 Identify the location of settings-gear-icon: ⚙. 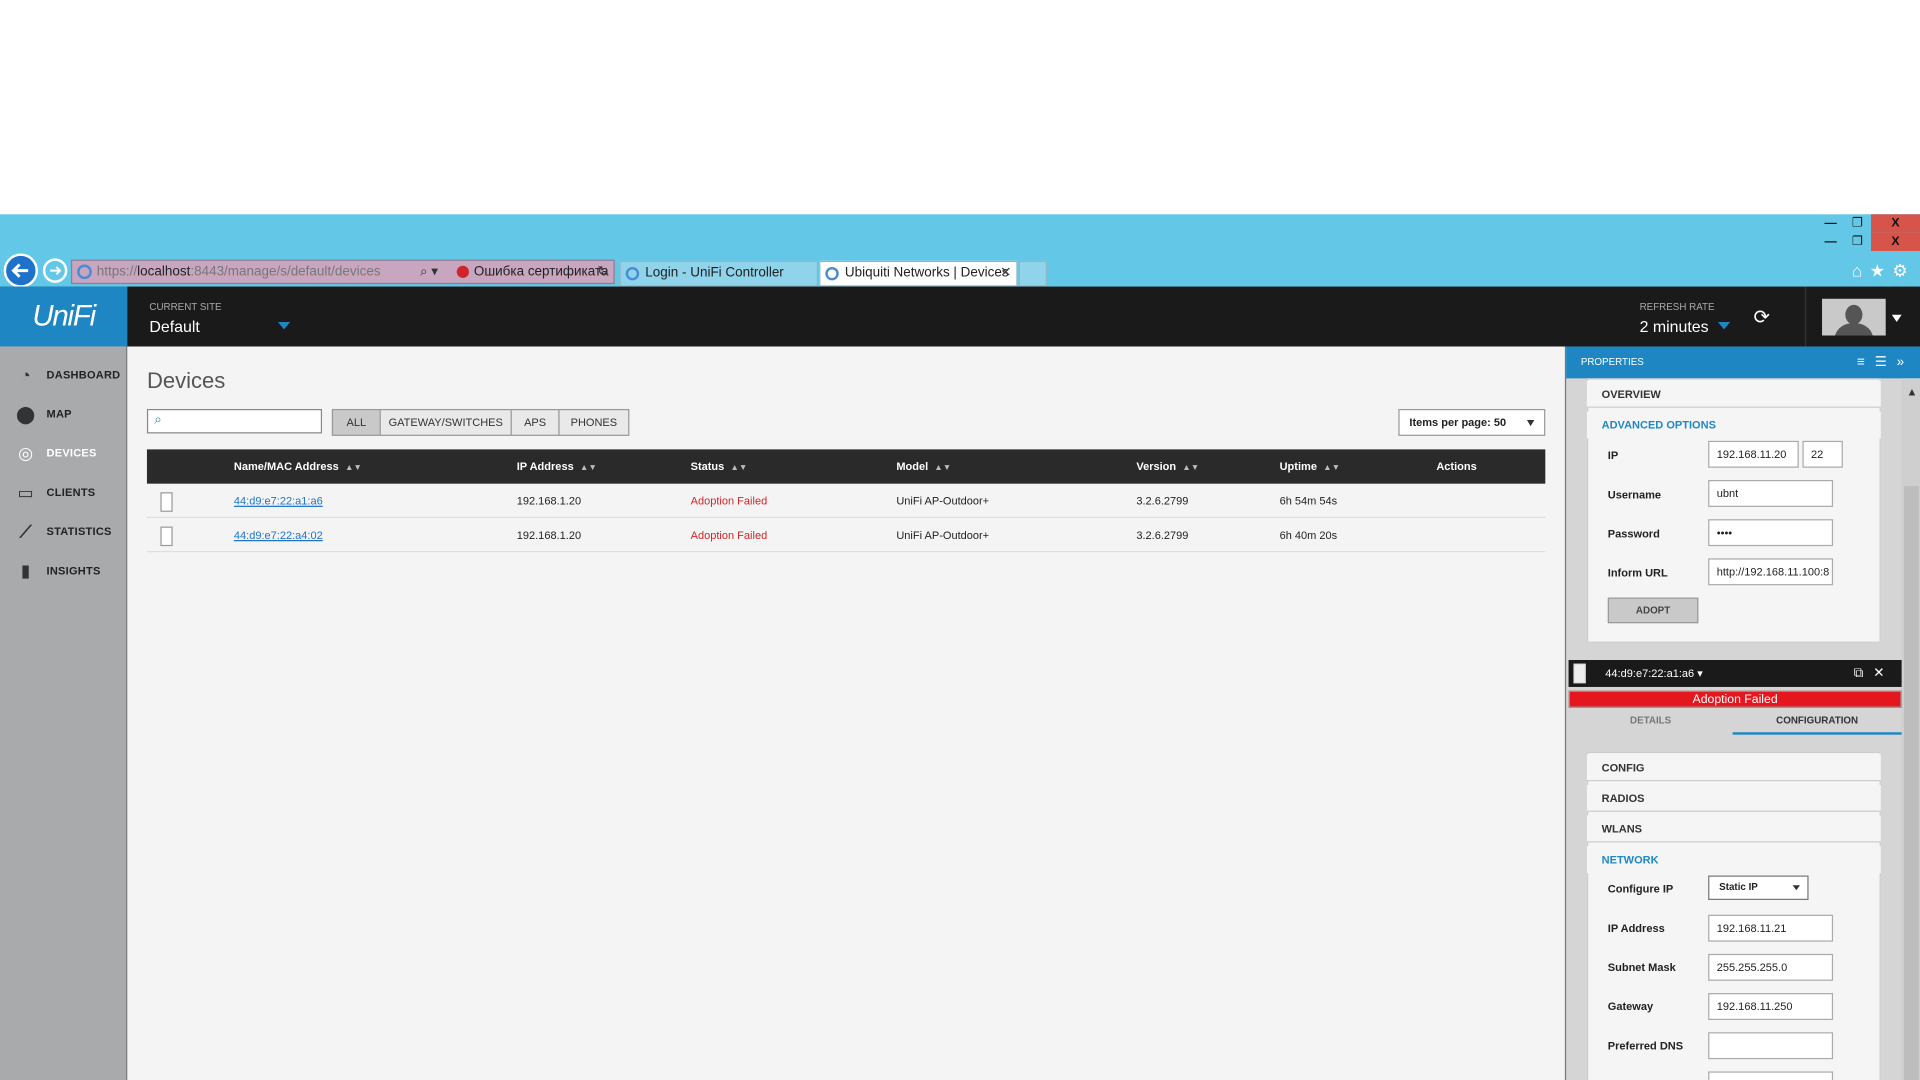
(1903, 271).